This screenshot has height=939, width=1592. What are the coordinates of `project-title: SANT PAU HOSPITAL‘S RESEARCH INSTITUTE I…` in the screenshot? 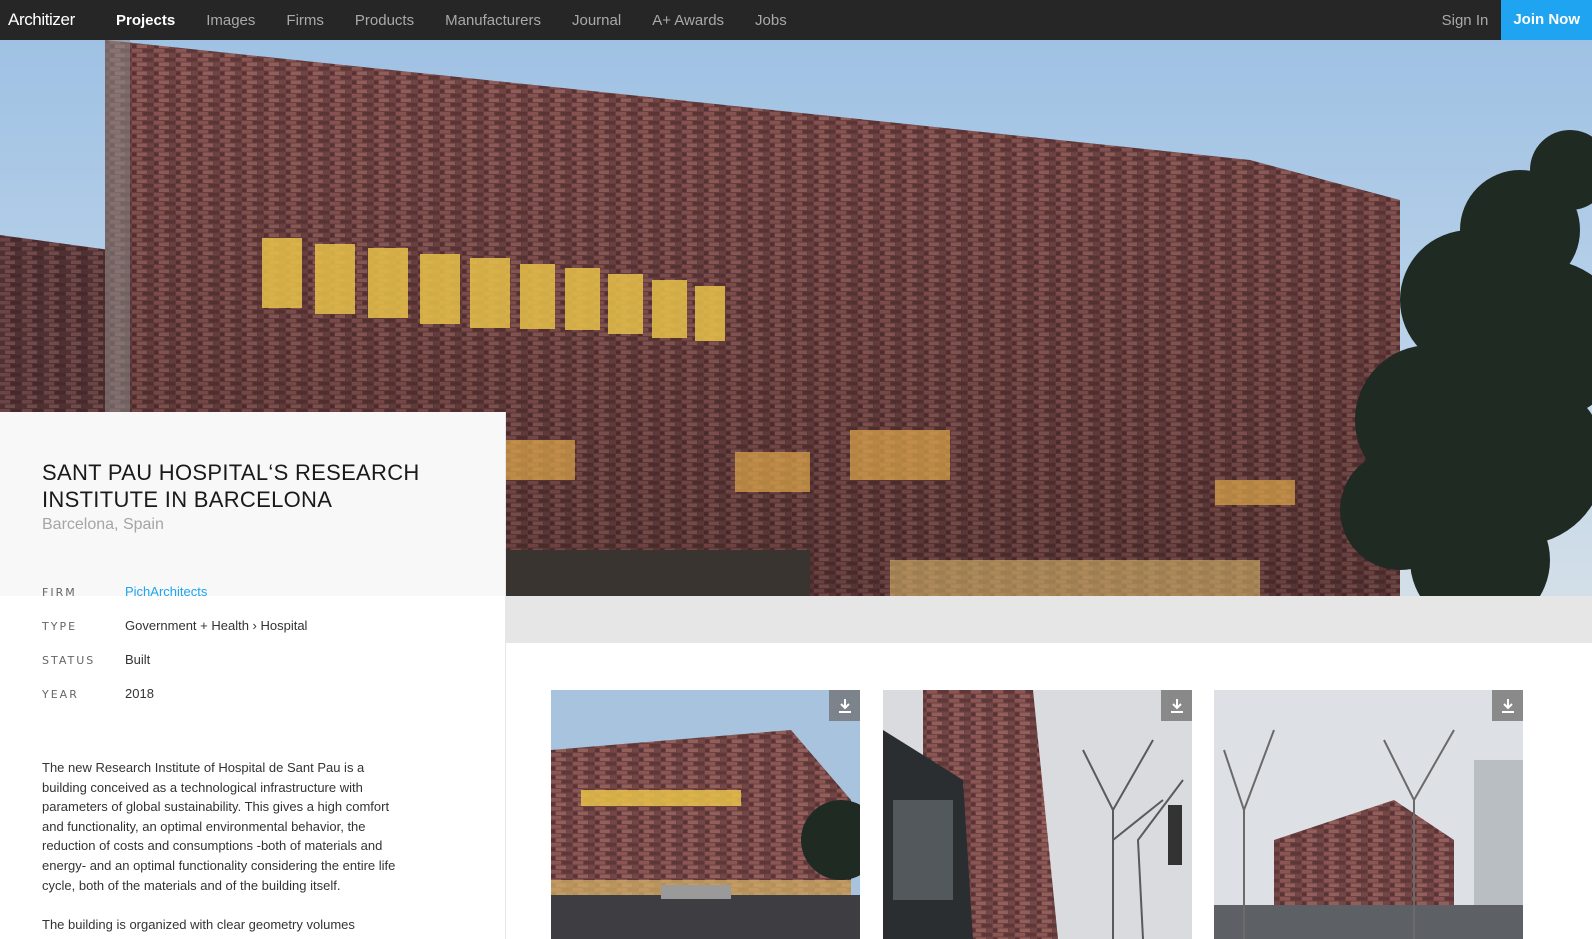 It's located at (231, 486).